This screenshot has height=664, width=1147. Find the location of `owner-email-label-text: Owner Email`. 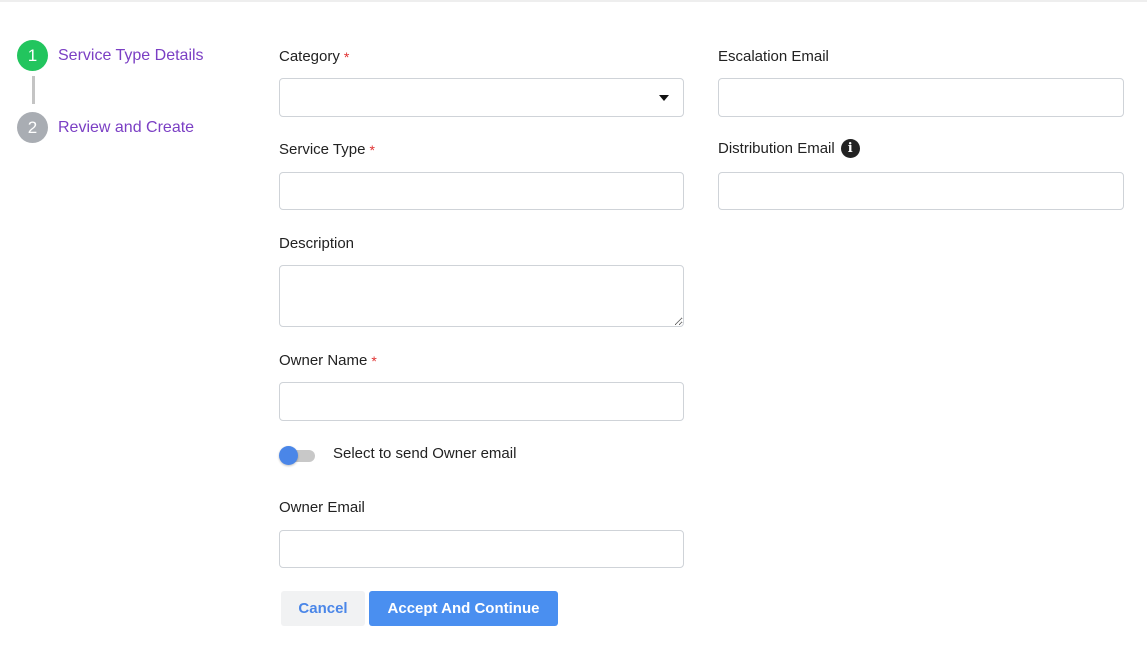

owner-email-label-text: Owner Email is located at coordinates (322, 507).